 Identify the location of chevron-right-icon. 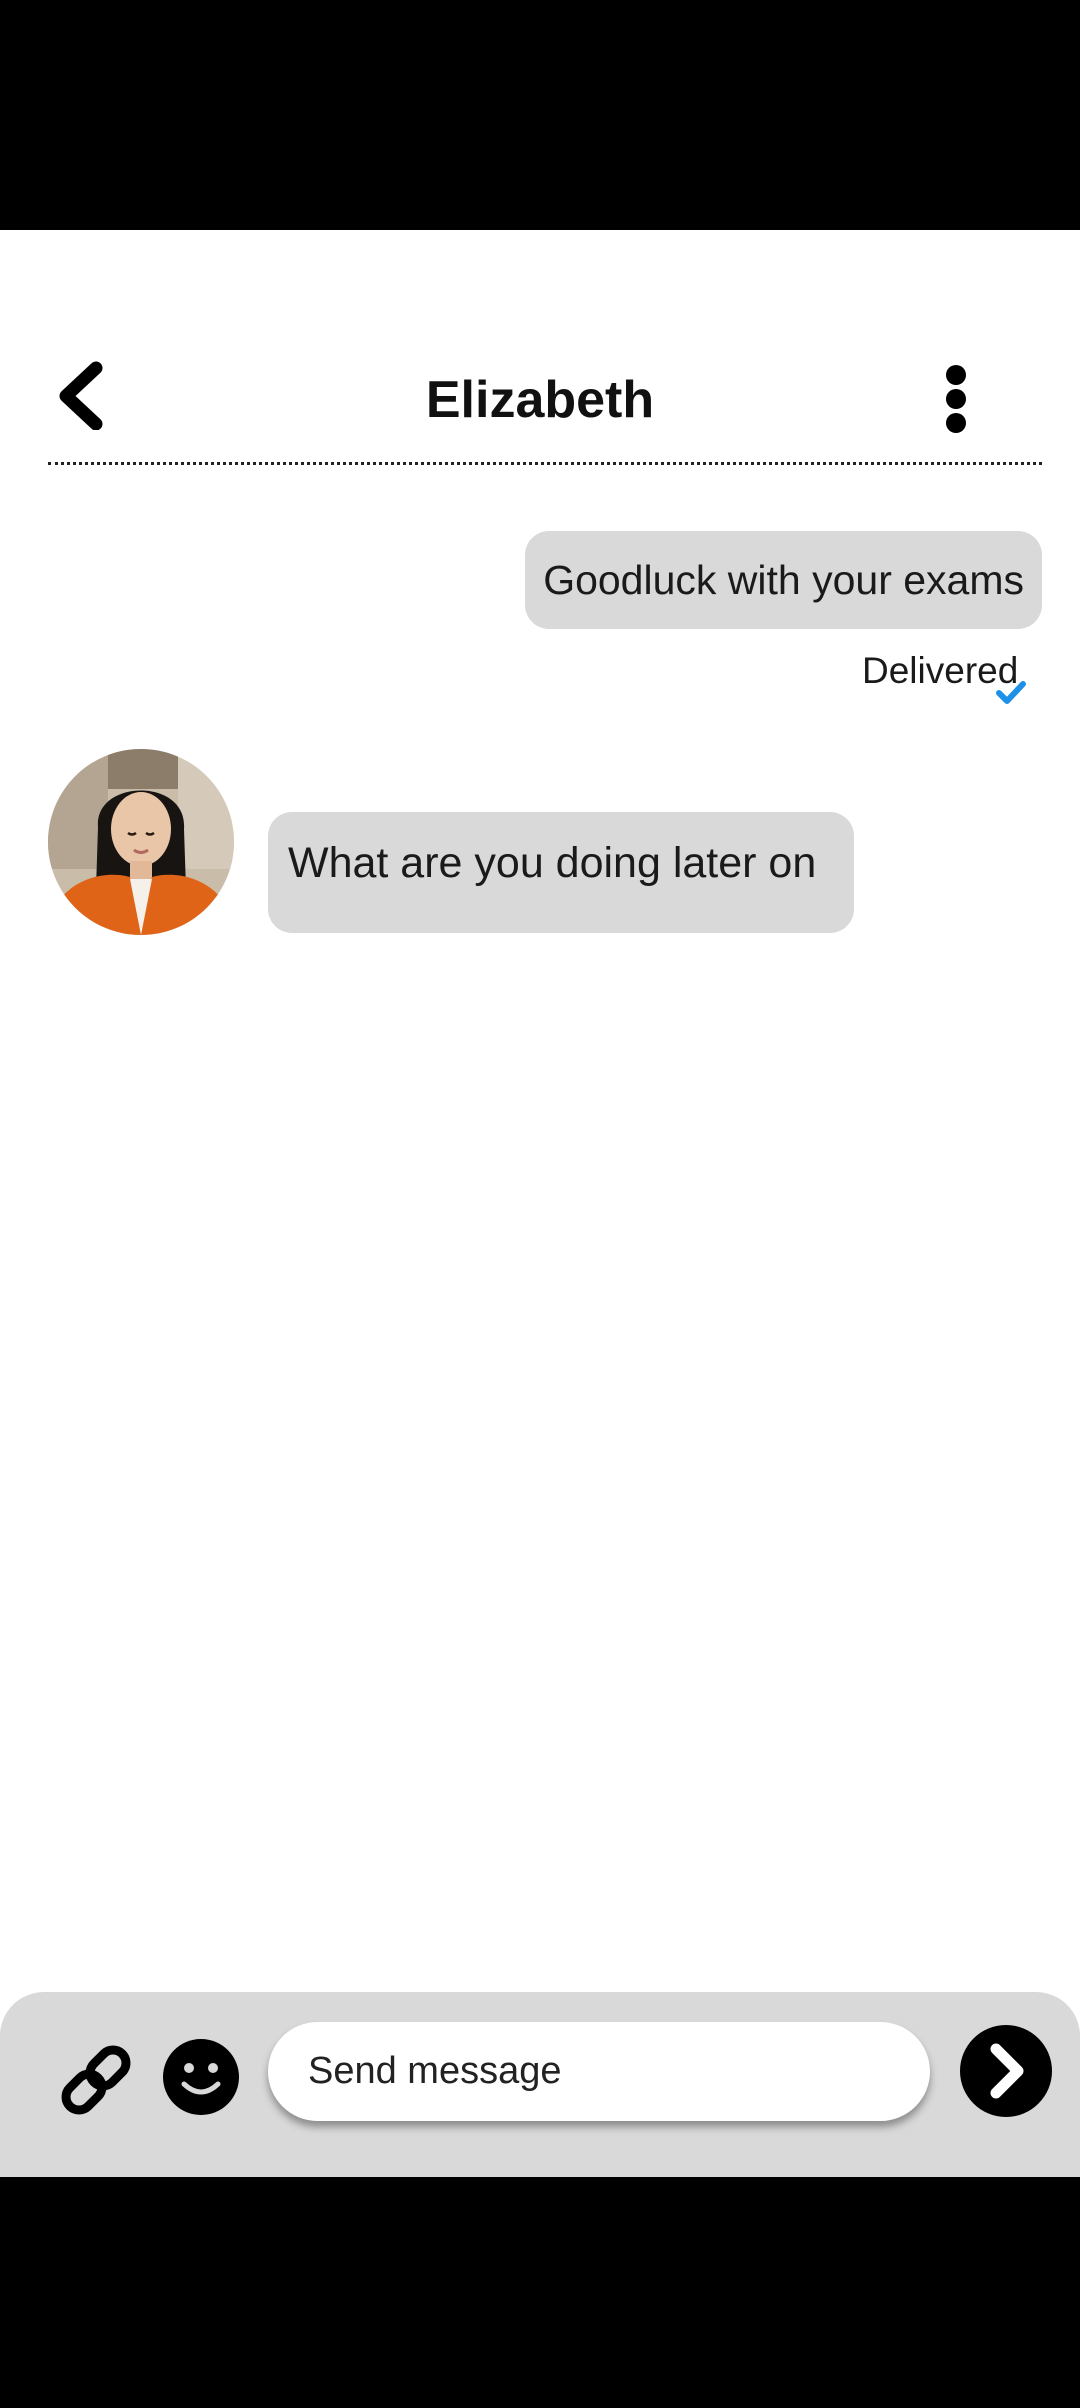
(1007, 2071).